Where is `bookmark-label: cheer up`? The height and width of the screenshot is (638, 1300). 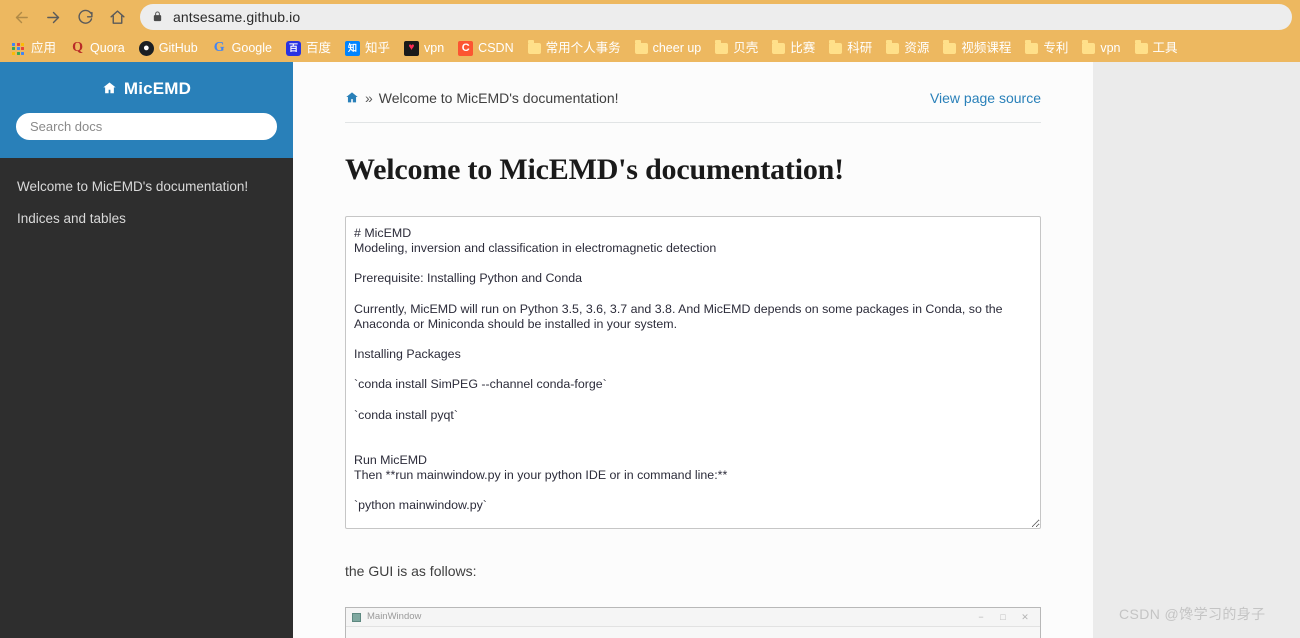
bookmark-label: cheer up is located at coordinates (677, 47).